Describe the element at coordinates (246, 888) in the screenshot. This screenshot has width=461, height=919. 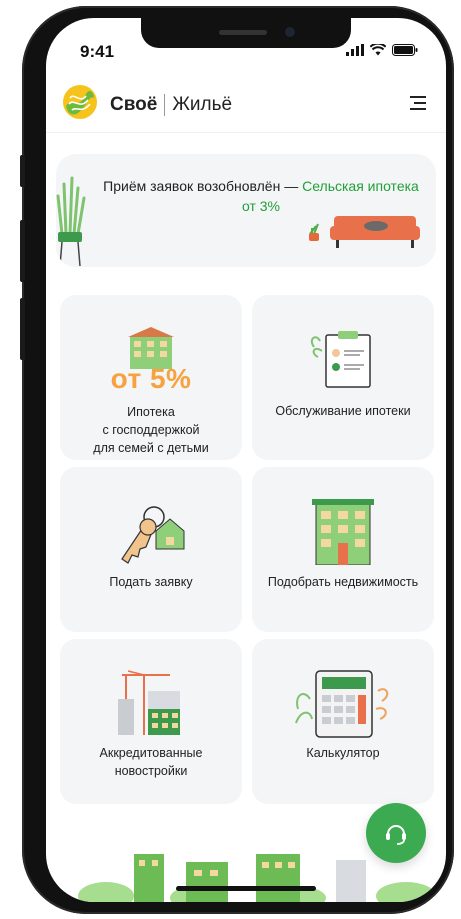
I see `home-indicator` at that location.